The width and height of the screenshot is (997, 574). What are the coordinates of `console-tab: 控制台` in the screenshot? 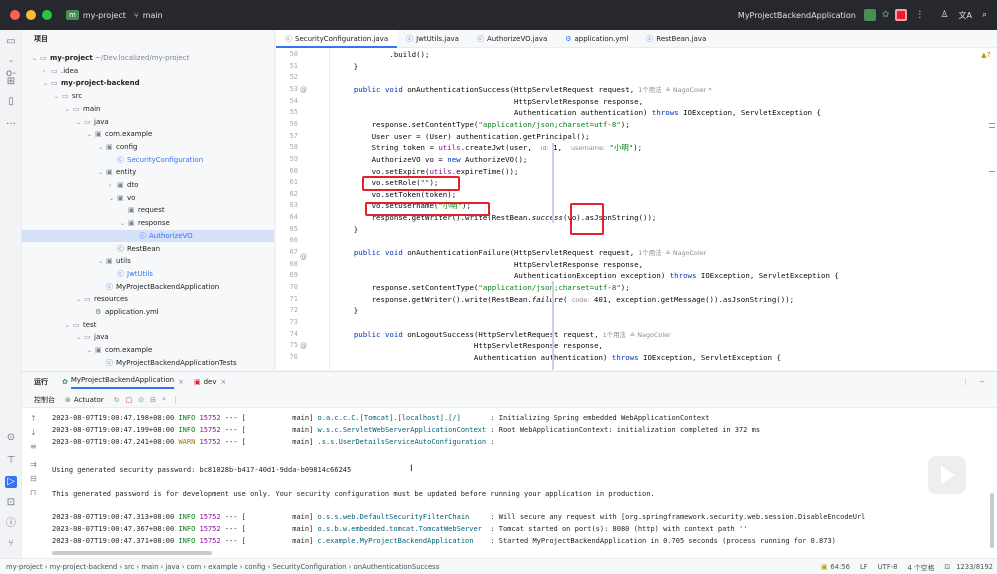 It's located at (44, 400).